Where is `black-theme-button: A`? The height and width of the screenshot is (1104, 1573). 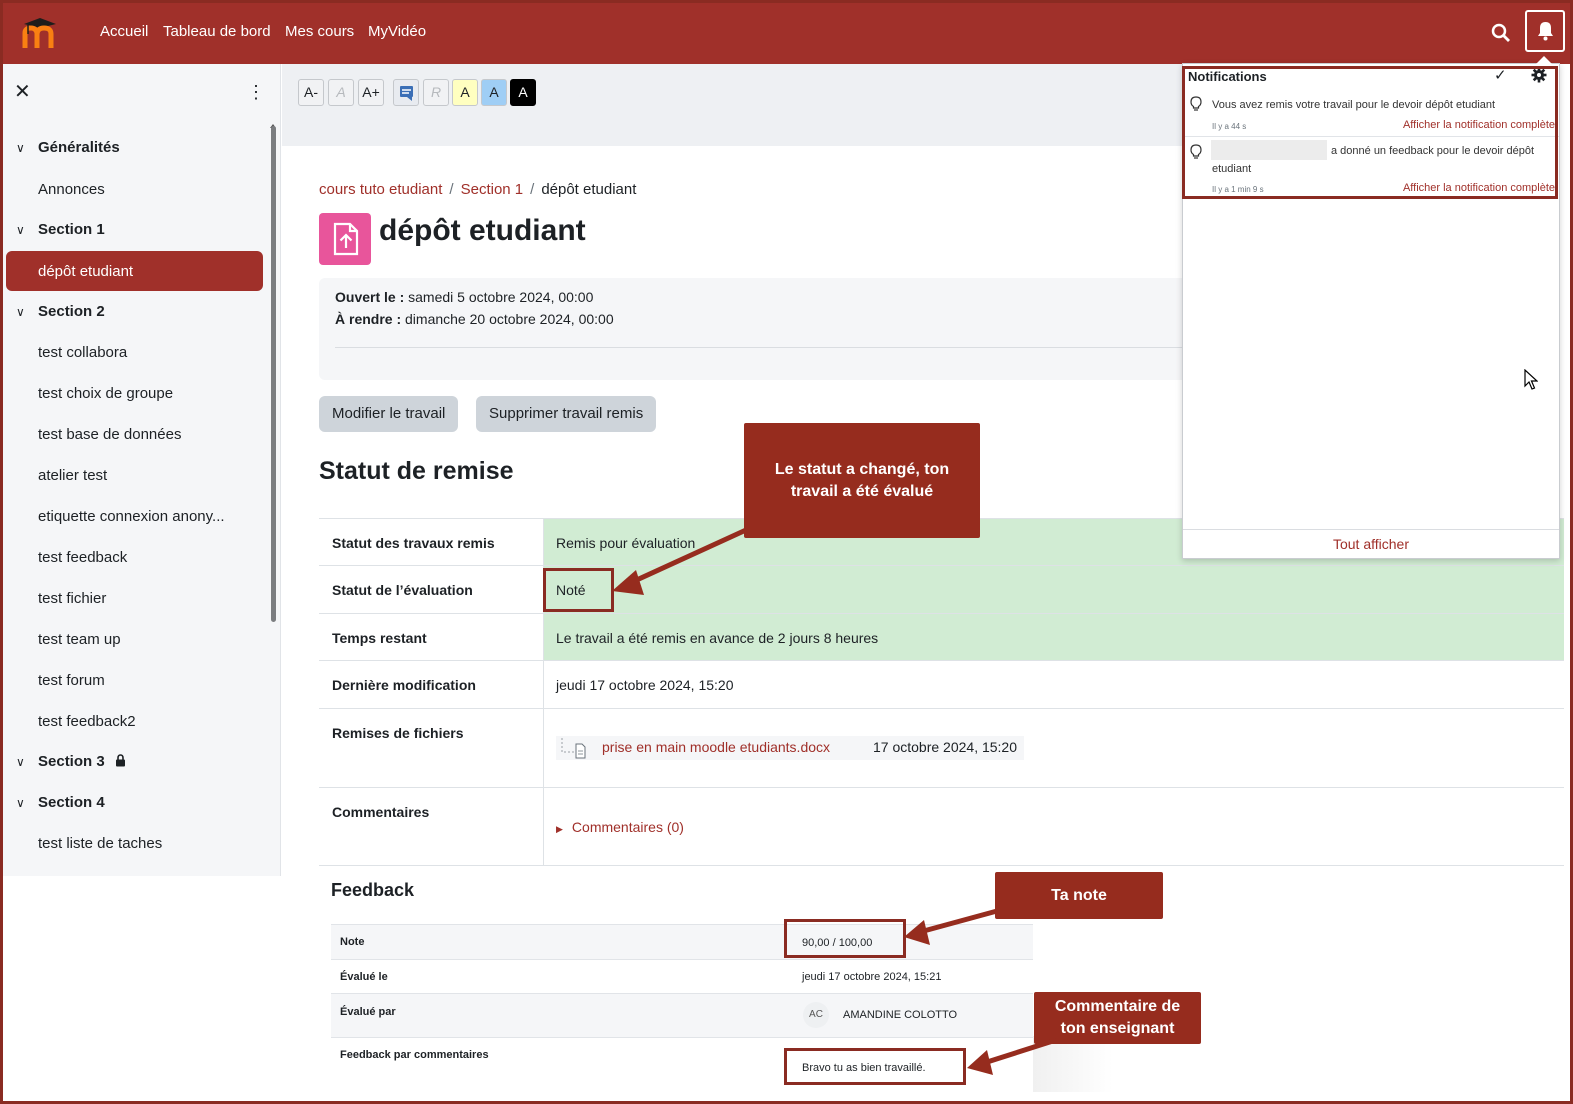 black-theme-button: A is located at coordinates (523, 92).